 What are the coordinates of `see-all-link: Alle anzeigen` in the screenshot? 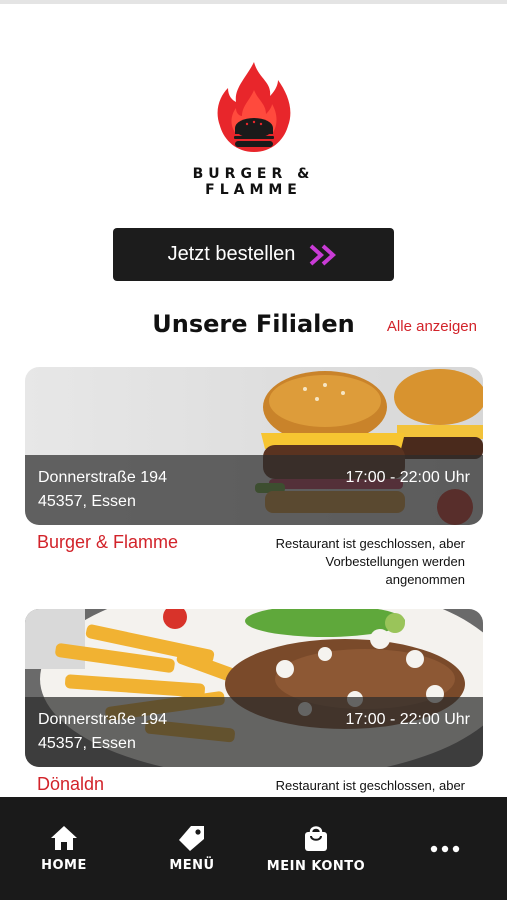 It's located at (432, 326).